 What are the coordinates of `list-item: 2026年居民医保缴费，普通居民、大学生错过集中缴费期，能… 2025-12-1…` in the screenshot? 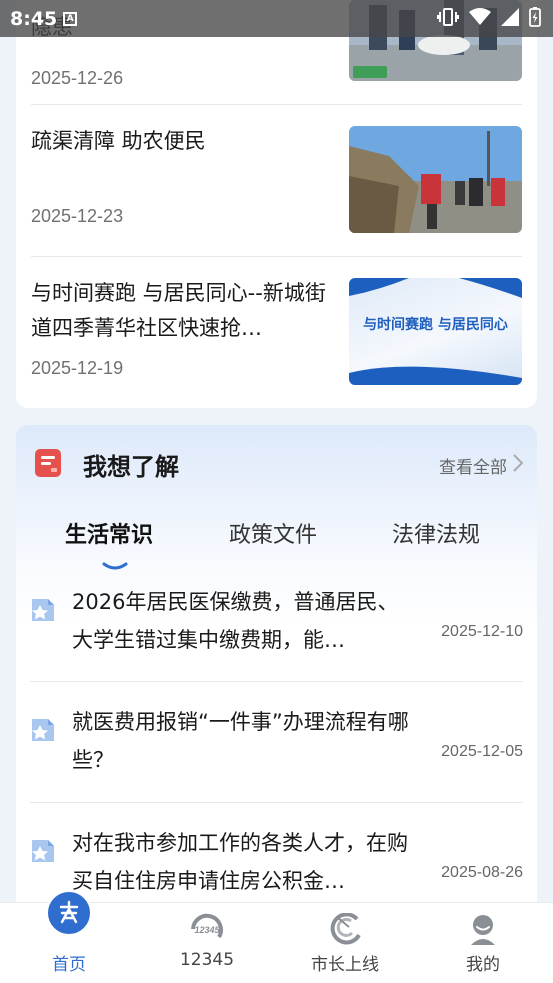 It's located at (276, 628).